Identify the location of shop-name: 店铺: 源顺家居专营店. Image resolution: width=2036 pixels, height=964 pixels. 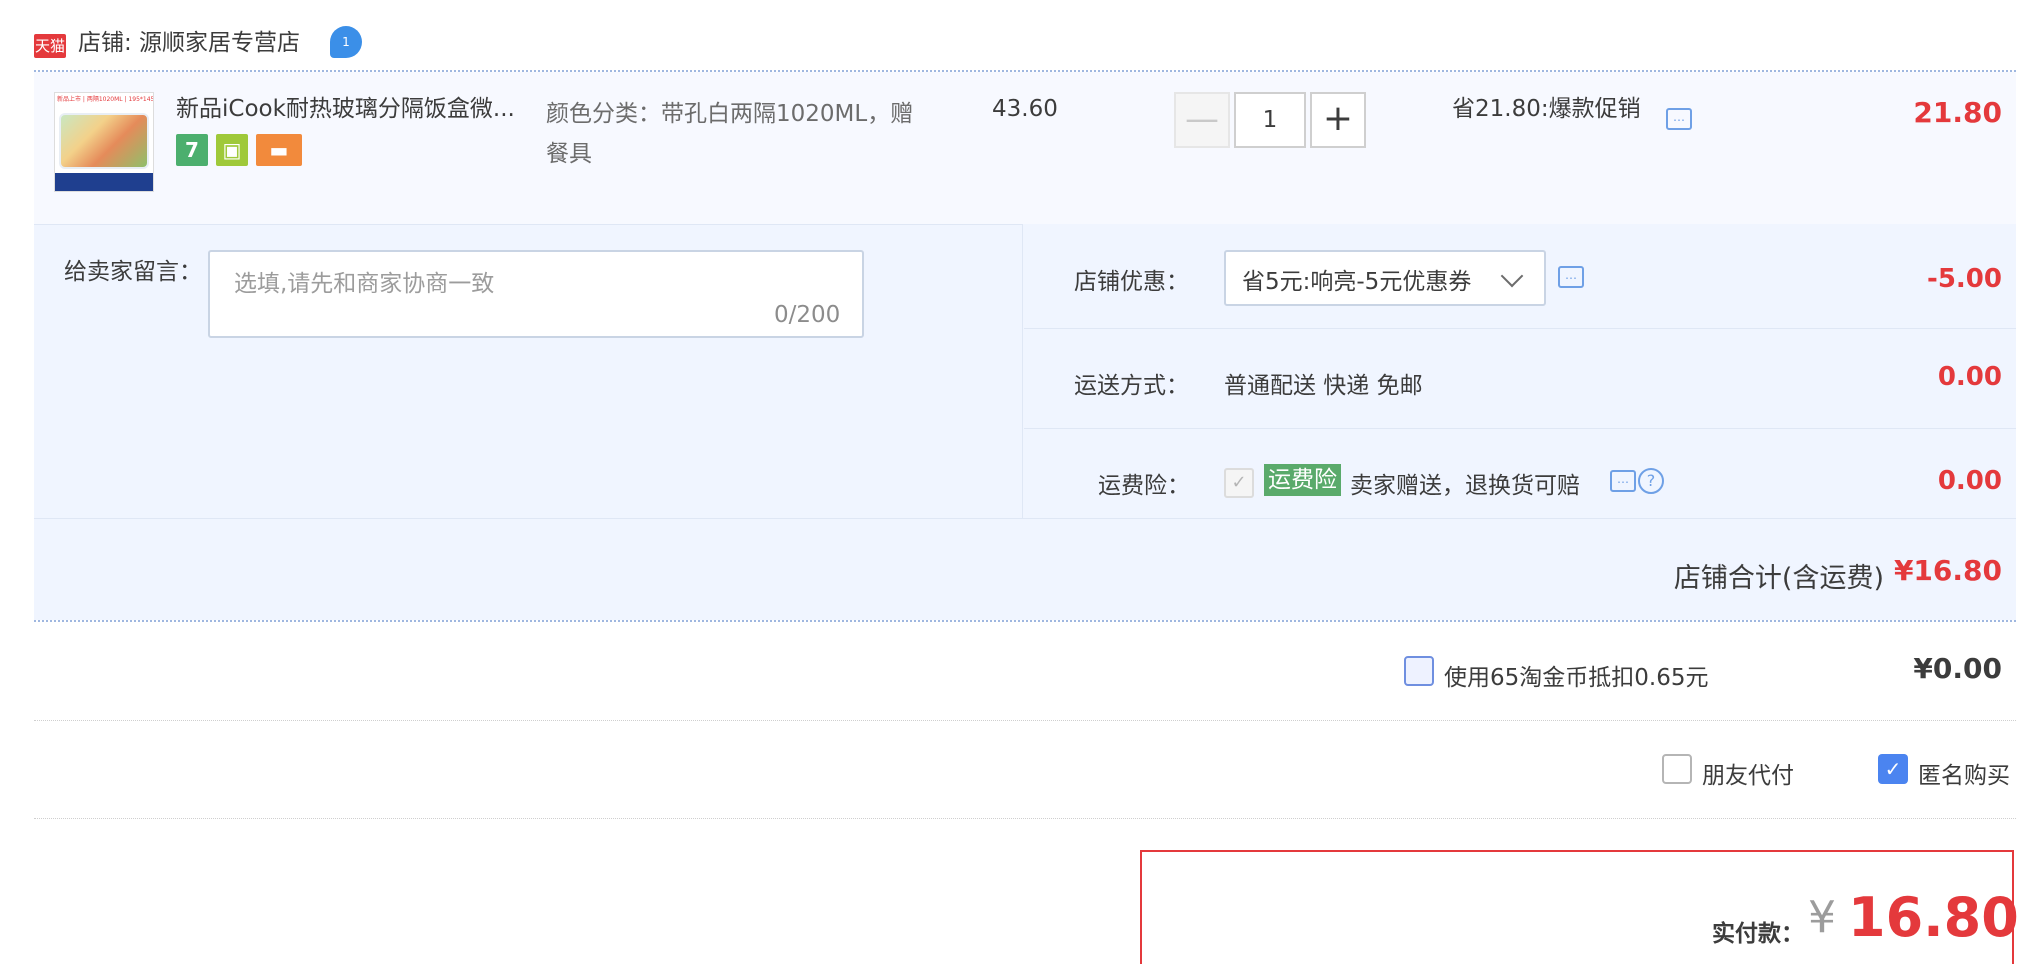
(189, 43).